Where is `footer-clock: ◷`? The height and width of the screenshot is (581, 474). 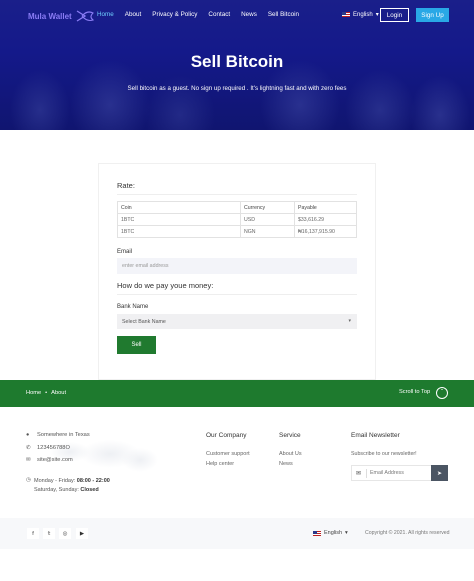 footer-clock: ◷ is located at coordinates (29, 480).